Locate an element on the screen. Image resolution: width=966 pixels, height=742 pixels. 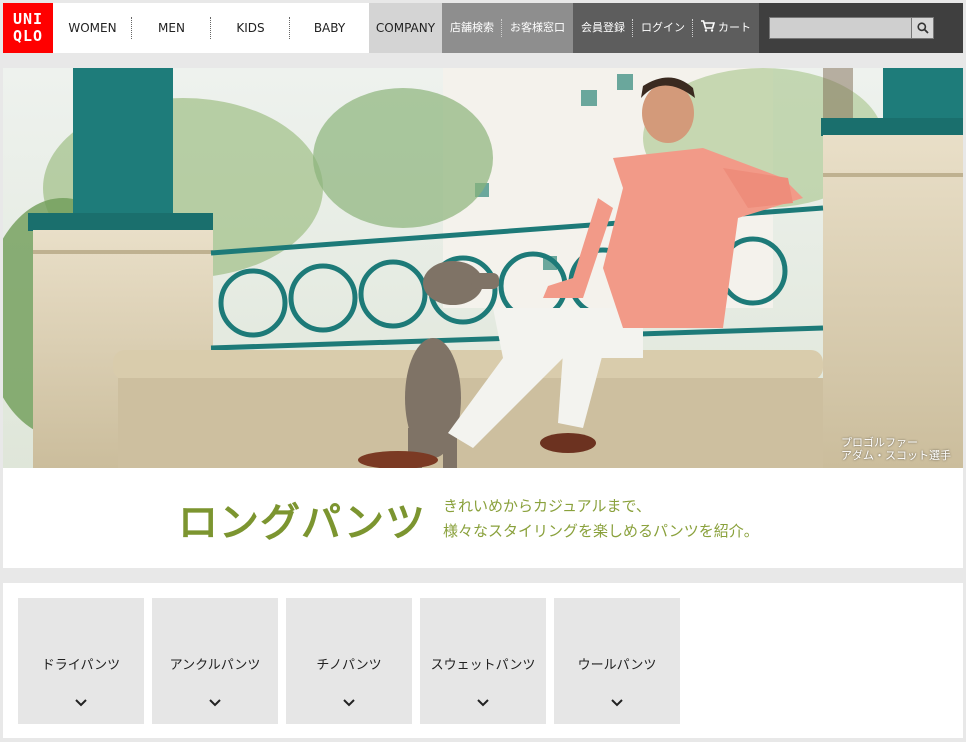
category-label: チノパンツ is located at coordinates (349, 665).